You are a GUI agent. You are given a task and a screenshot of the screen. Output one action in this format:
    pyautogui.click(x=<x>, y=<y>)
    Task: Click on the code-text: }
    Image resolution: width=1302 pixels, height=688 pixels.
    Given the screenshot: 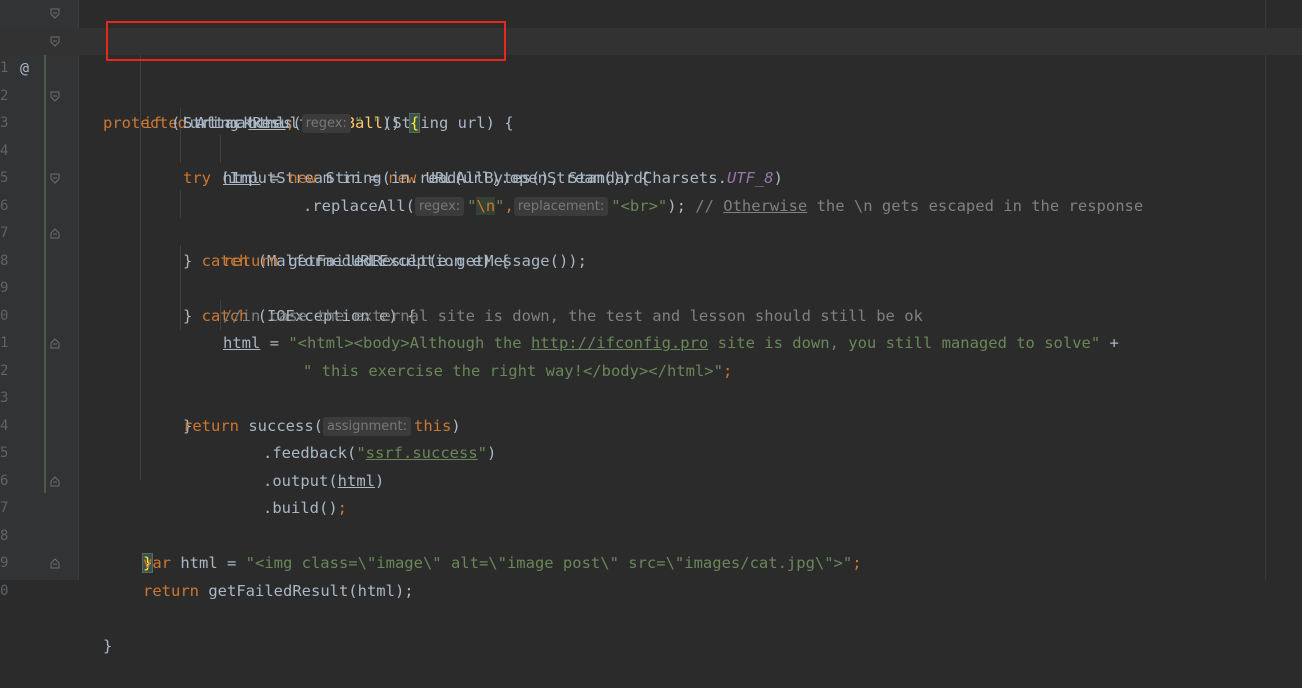 What is the action you would take?
    pyautogui.click(x=108, y=645)
    